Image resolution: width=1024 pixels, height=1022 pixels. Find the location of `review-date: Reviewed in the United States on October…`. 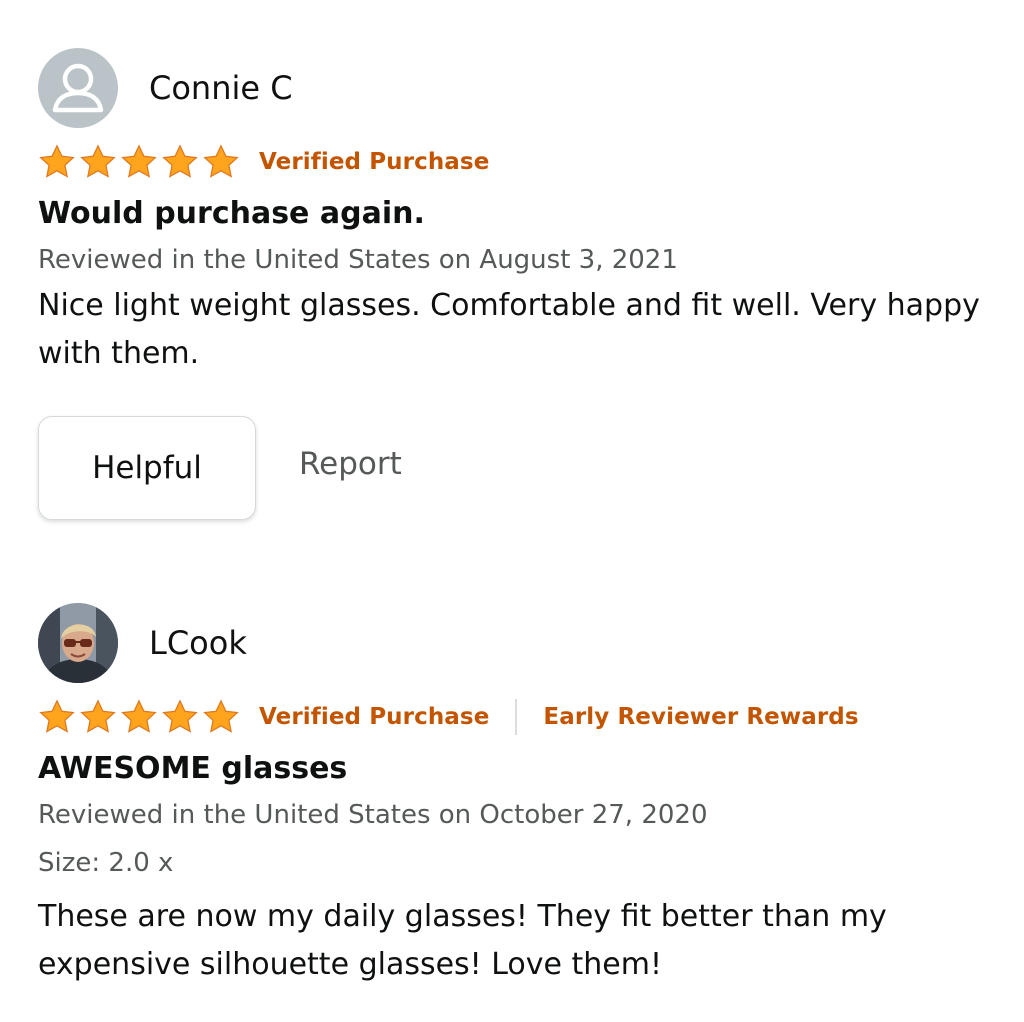

review-date: Reviewed in the United States on October… is located at coordinates (373, 815).